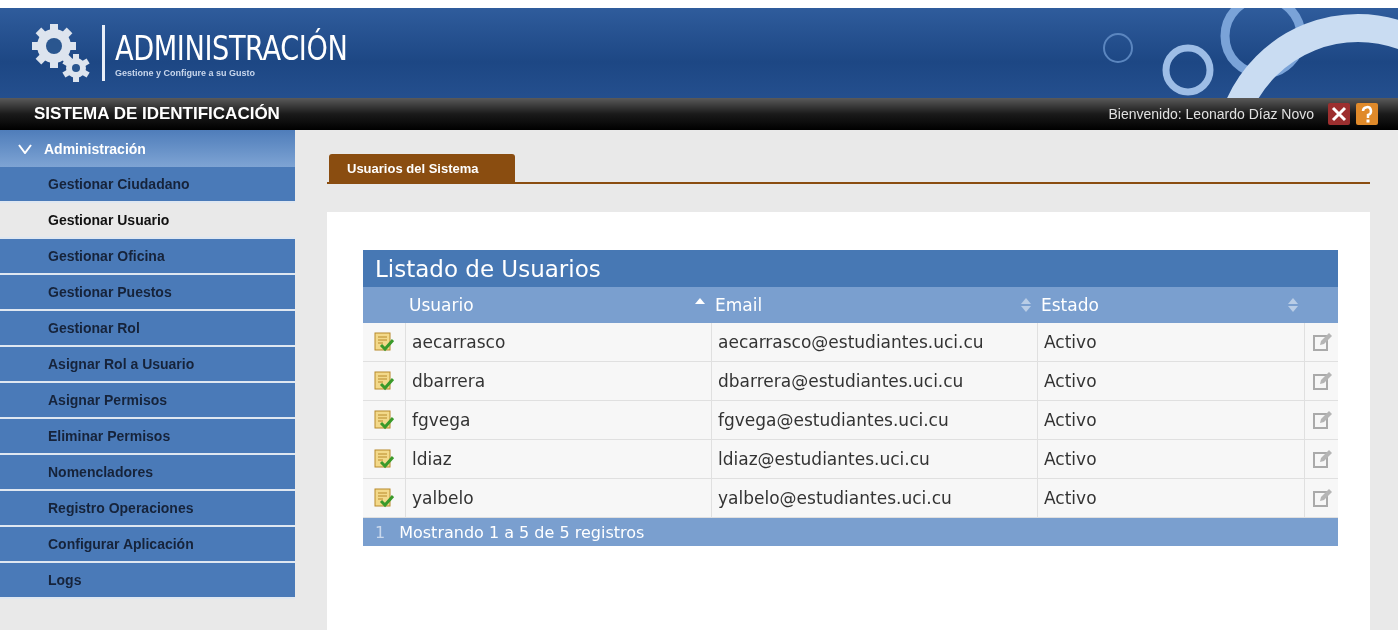  Describe the element at coordinates (186, 73) in the screenshot. I see `app-subtitle: Gestione y Configure a su Gusto` at that location.